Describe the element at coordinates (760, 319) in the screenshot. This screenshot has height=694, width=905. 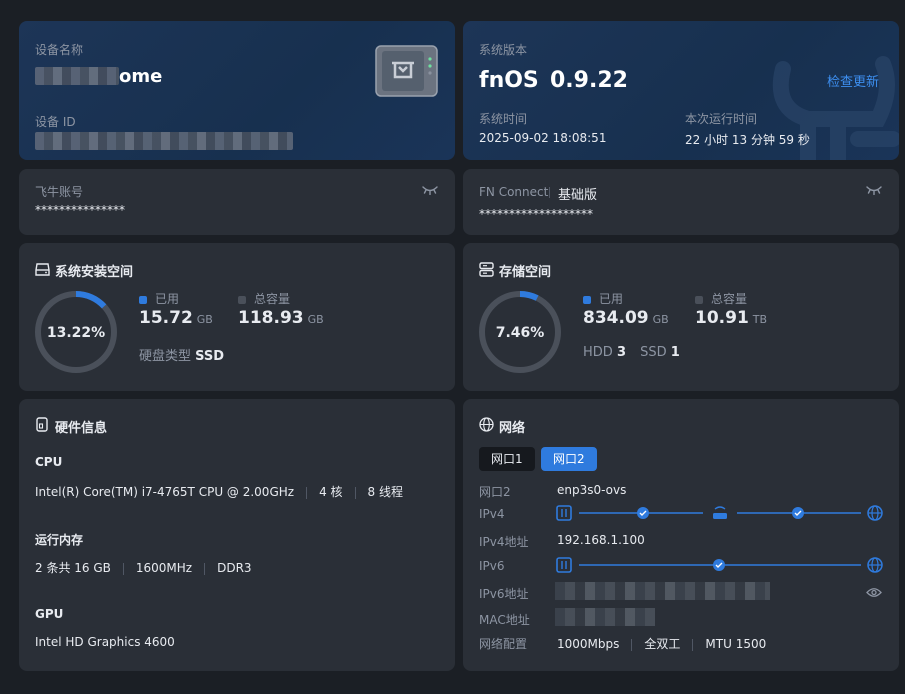
I see `total-unit: TB` at that location.